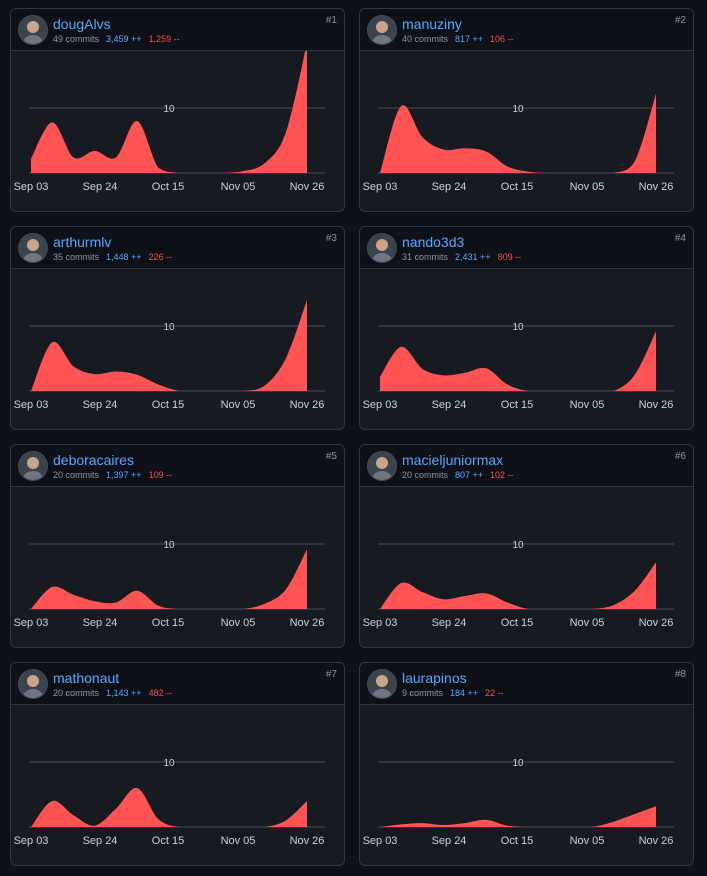 The width and height of the screenshot is (707, 876). I want to click on contributor-stats: 40 commits 817 ++ 106 --, so click(461, 39).